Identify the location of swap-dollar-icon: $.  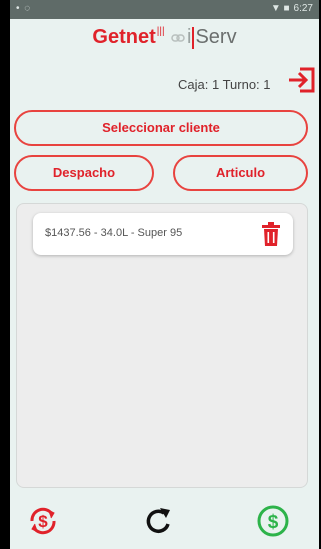
(43, 521).